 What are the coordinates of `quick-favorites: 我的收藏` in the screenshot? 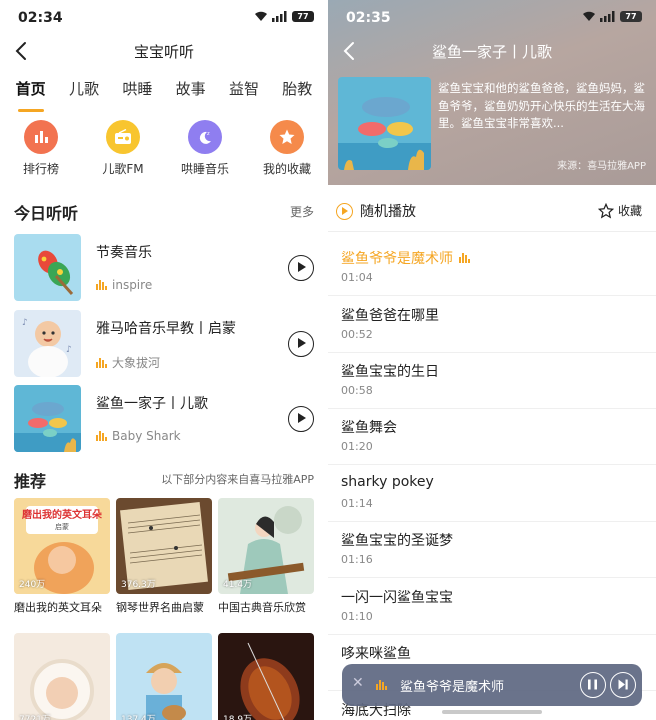 It's located at (287, 150).